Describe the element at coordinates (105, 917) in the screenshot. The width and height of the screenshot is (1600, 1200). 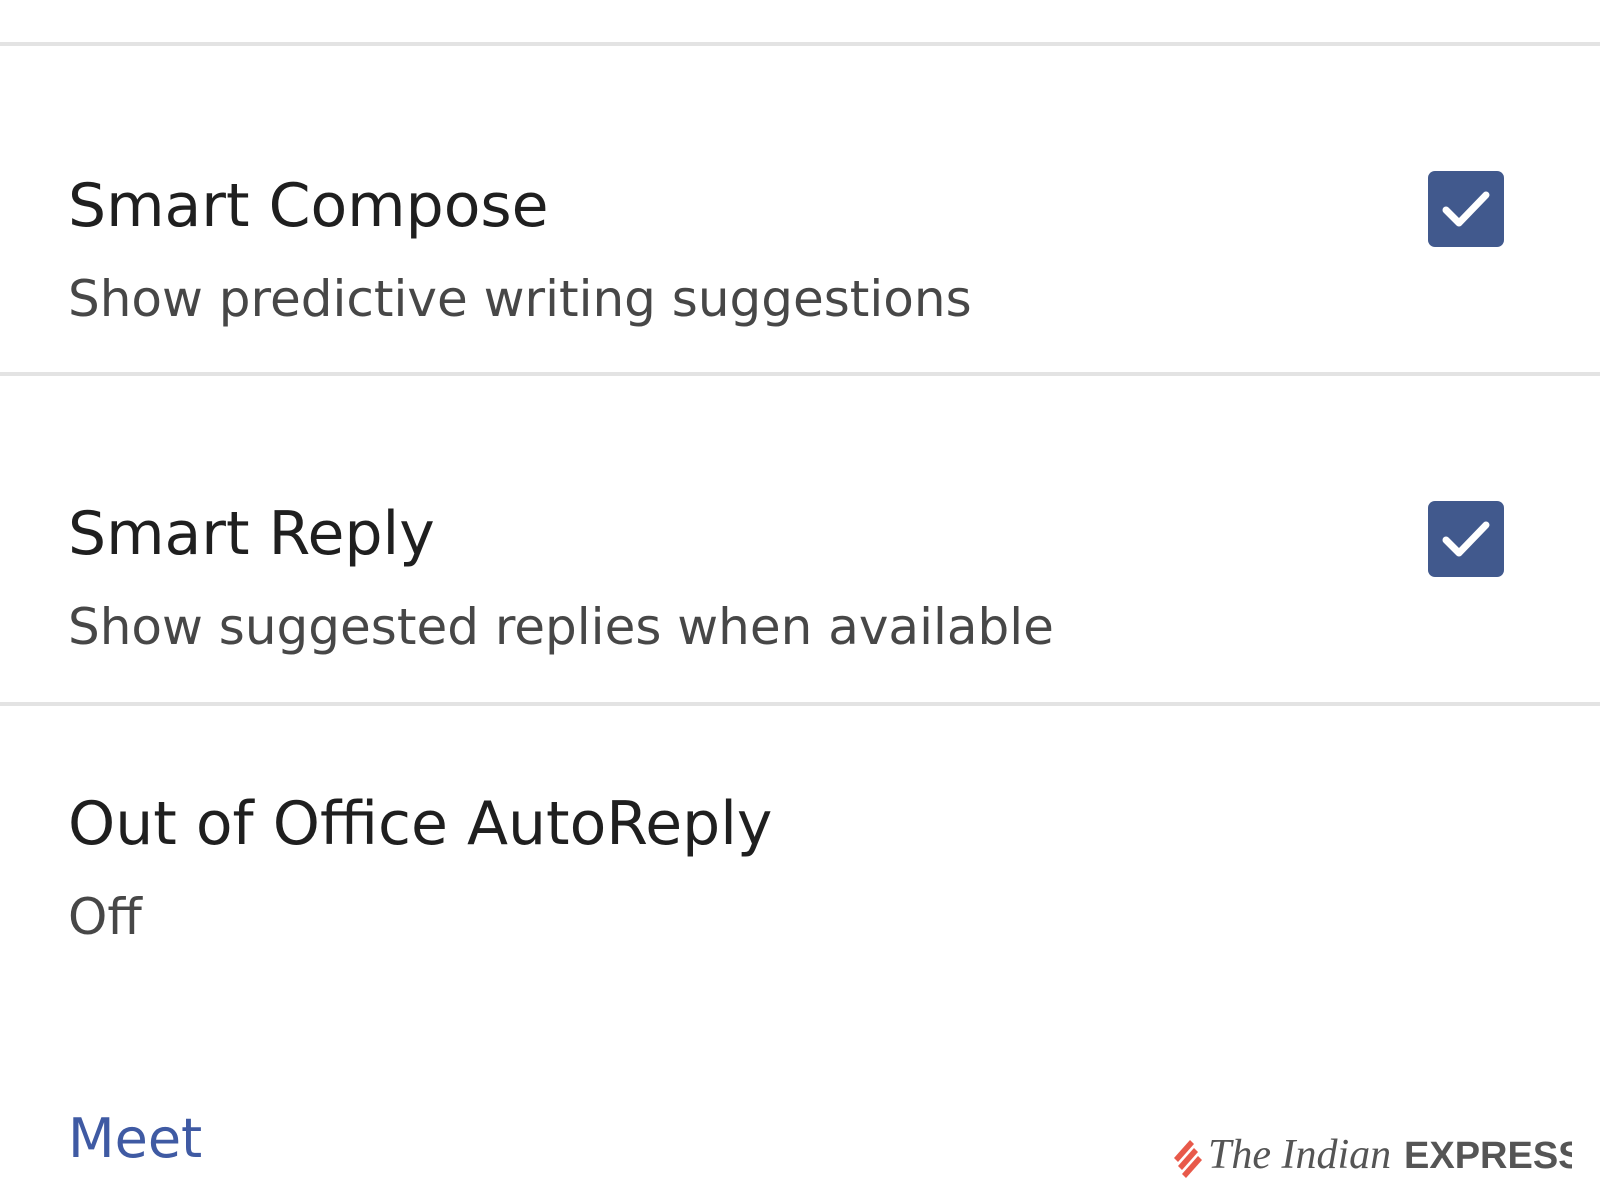
I see `out-of-office-status: Off` at that location.